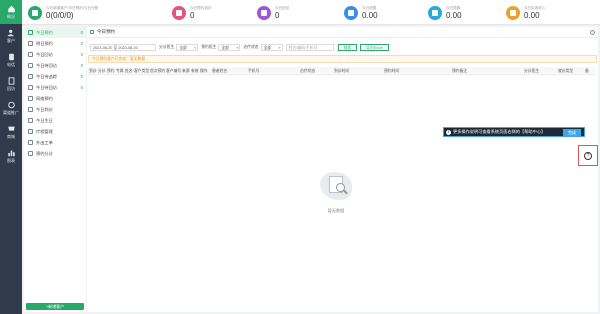  I want to click on sub-item-online-appointments: 网络预约, so click(55, 98).